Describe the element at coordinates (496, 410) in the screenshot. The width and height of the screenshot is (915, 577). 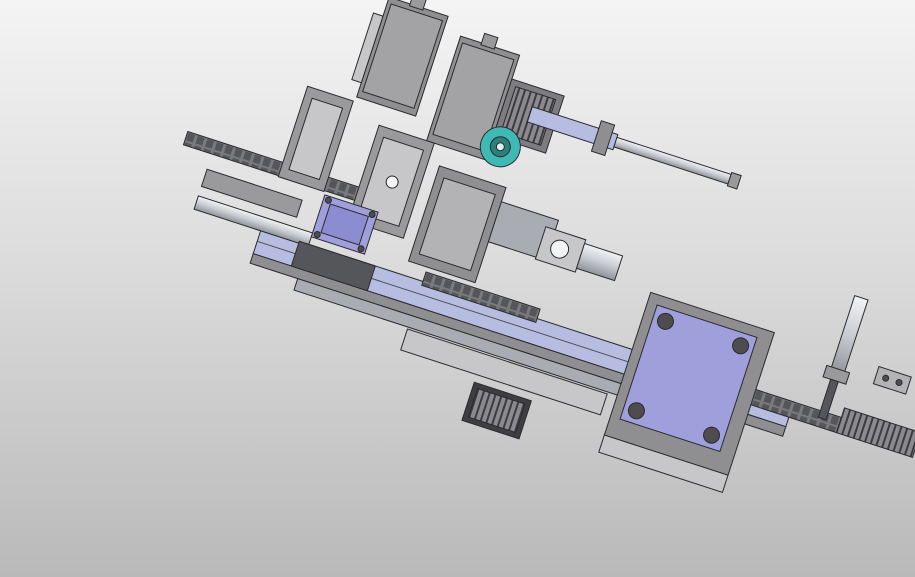
I see `stepper-motor-bottom` at that location.